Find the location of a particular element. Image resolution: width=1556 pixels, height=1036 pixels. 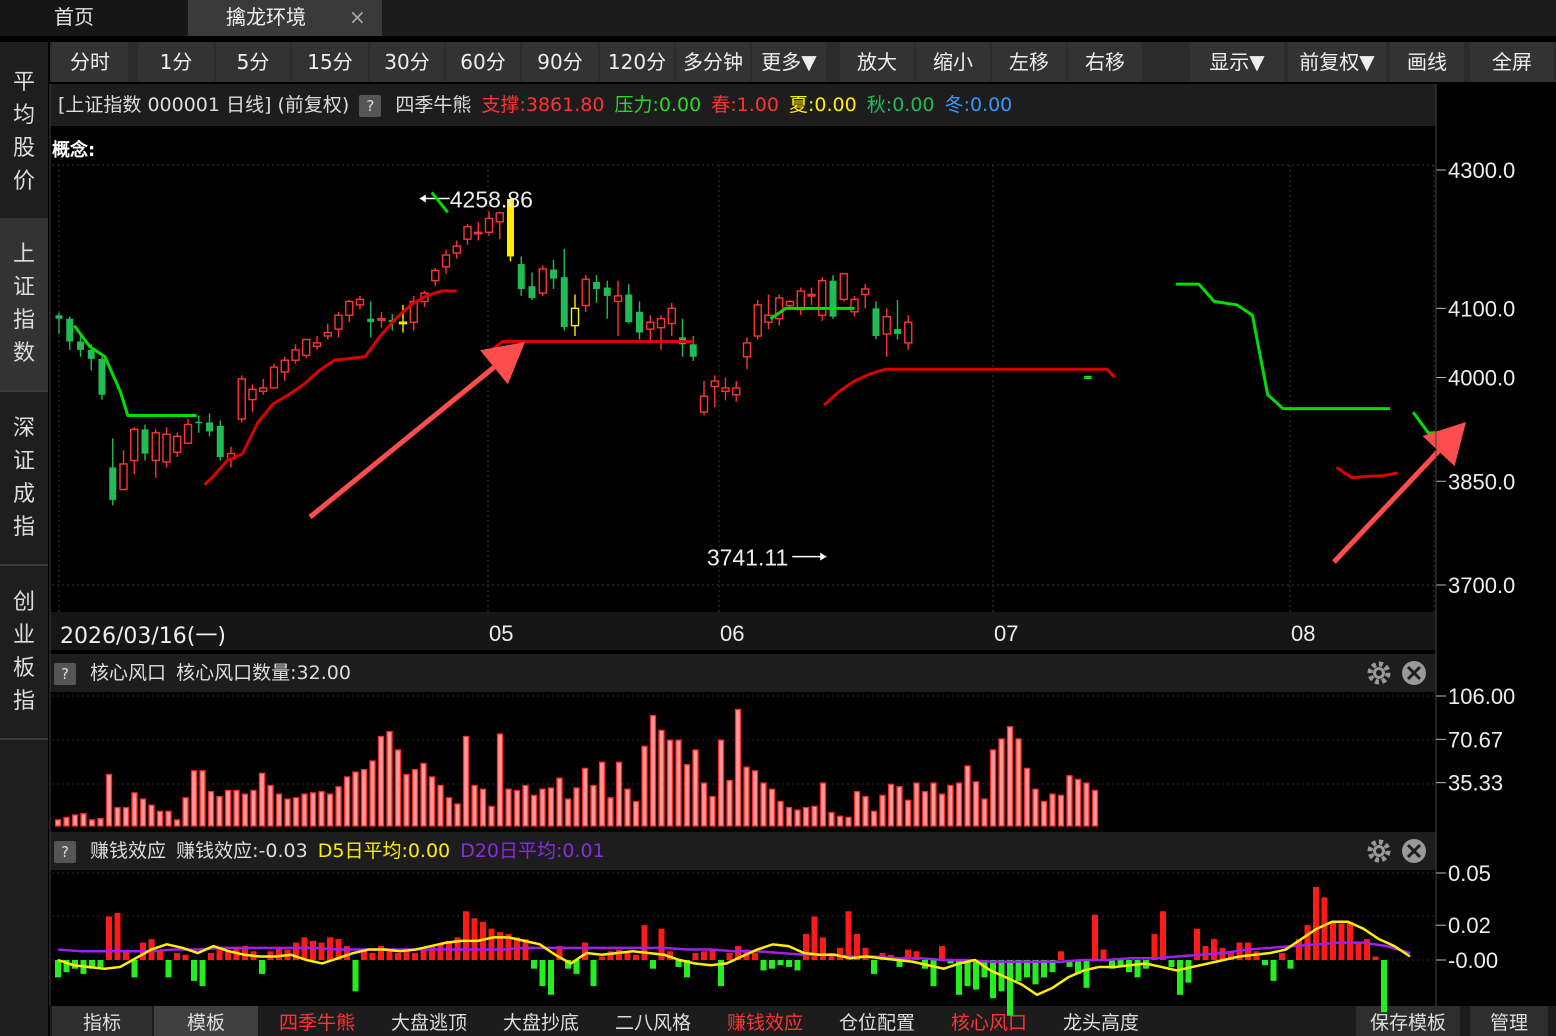

arrow-shaft is located at coordinates (402, 442).